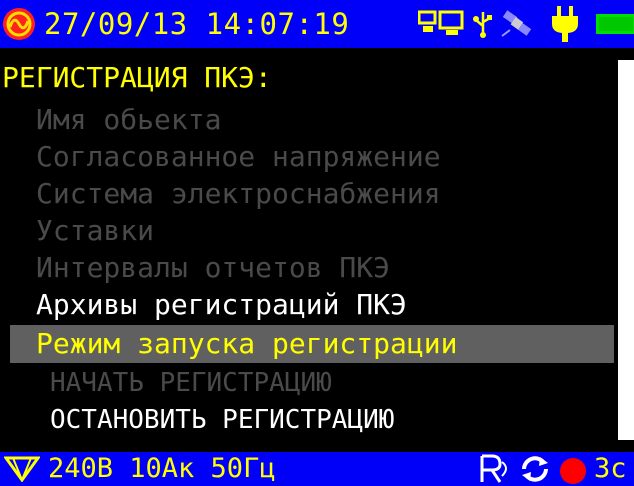 The image size is (634, 486). What do you see at coordinates (246, 344) in the screenshot?
I see `menu-item-start-mode: Режим запуска регистрации` at bounding box center [246, 344].